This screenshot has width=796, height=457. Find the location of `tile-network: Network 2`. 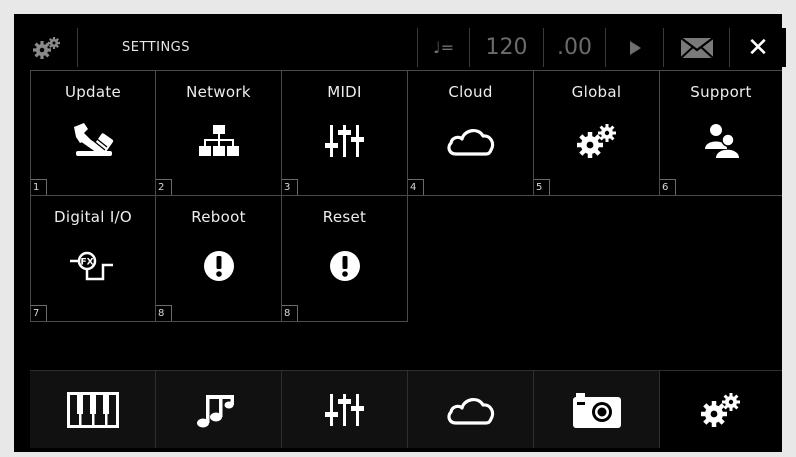

tile-network: Network 2 is located at coordinates (219, 133).